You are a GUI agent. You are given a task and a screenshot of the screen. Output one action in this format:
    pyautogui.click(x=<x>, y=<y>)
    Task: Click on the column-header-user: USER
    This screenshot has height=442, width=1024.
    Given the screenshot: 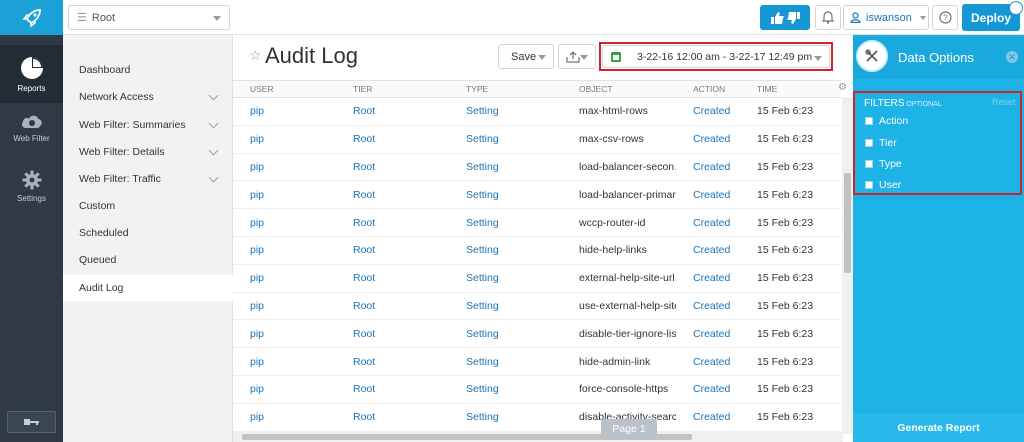 What is the action you would take?
    pyautogui.click(x=284, y=89)
    